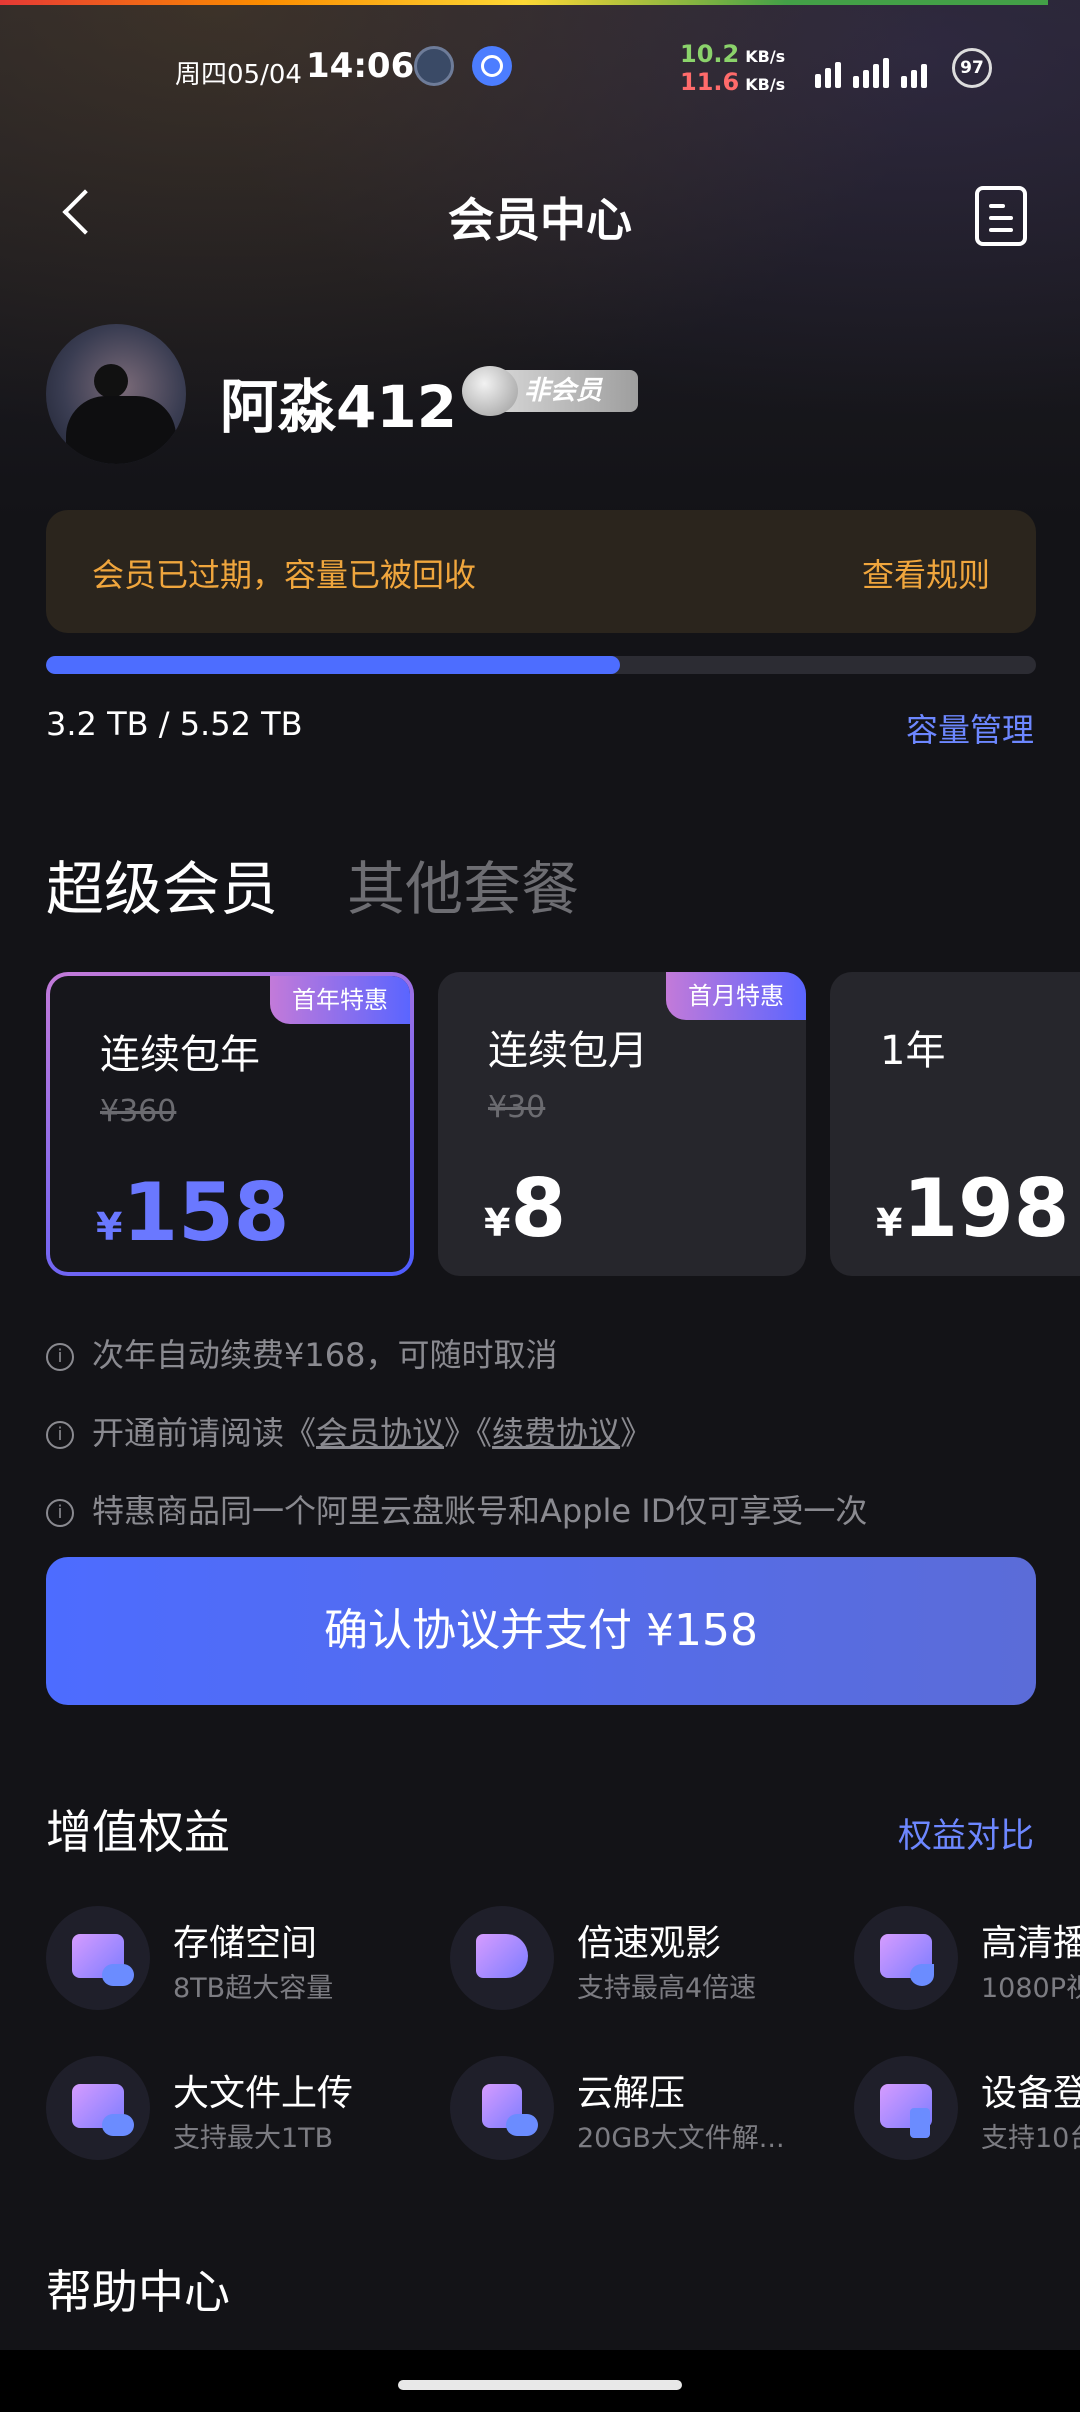  Describe the element at coordinates (253, 2138) in the screenshot. I see `benefit-desc: 支持最大1TB` at that location.